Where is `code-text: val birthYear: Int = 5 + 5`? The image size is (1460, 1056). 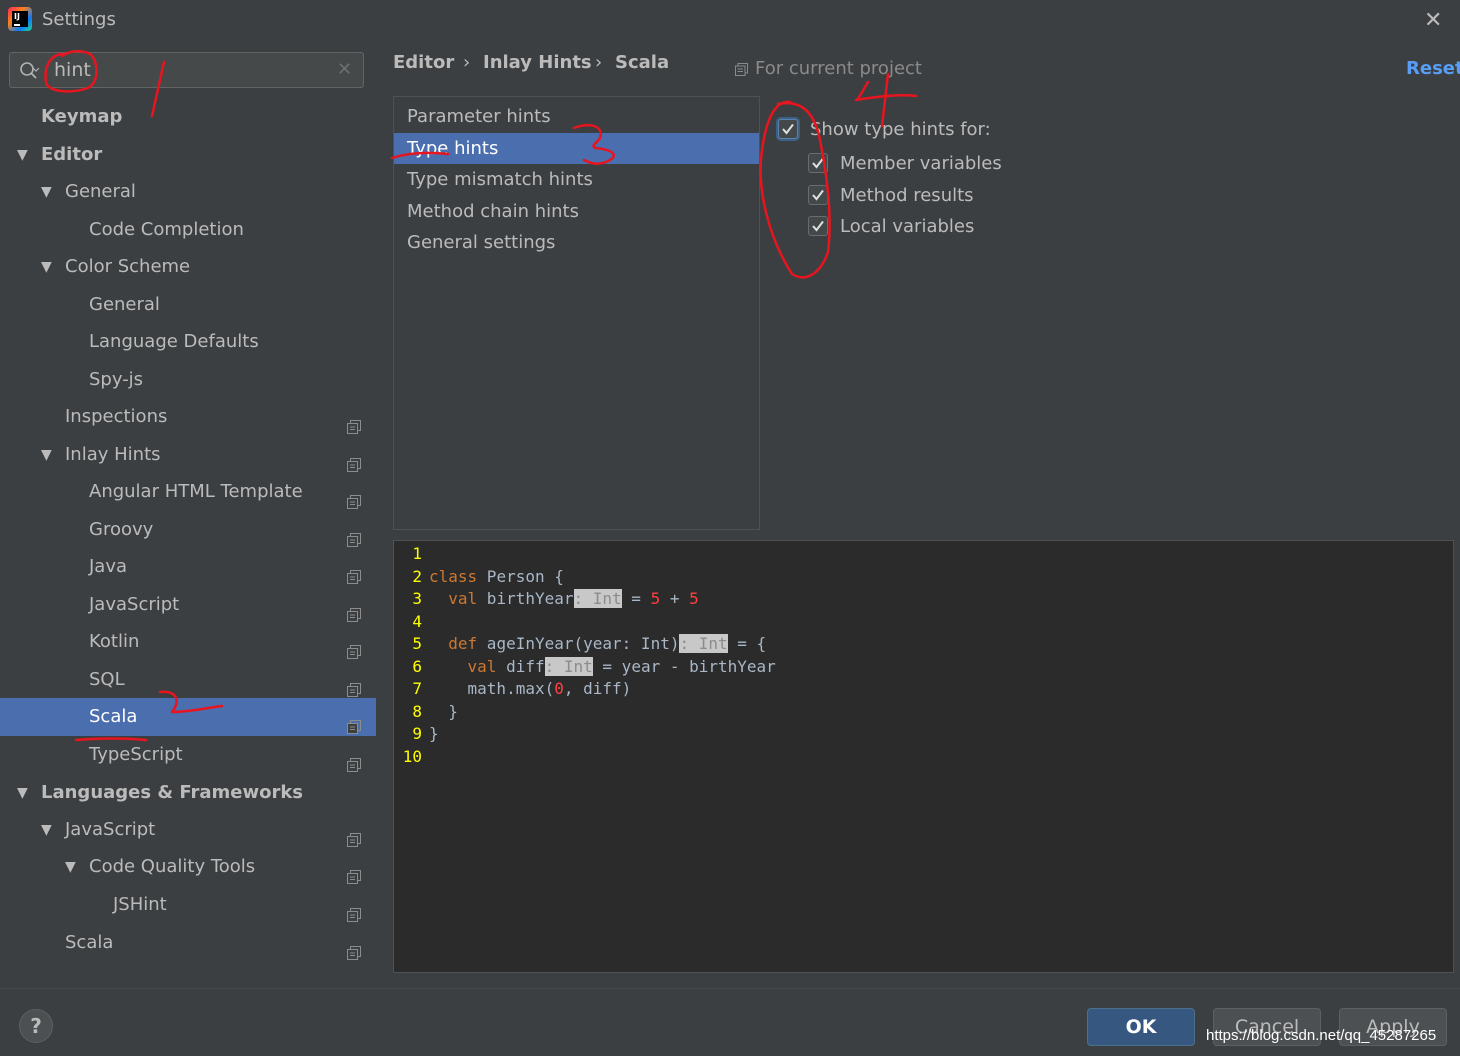
code-text: val birthYear: Int = 5 + 5 is located at coordinates (573, 598).